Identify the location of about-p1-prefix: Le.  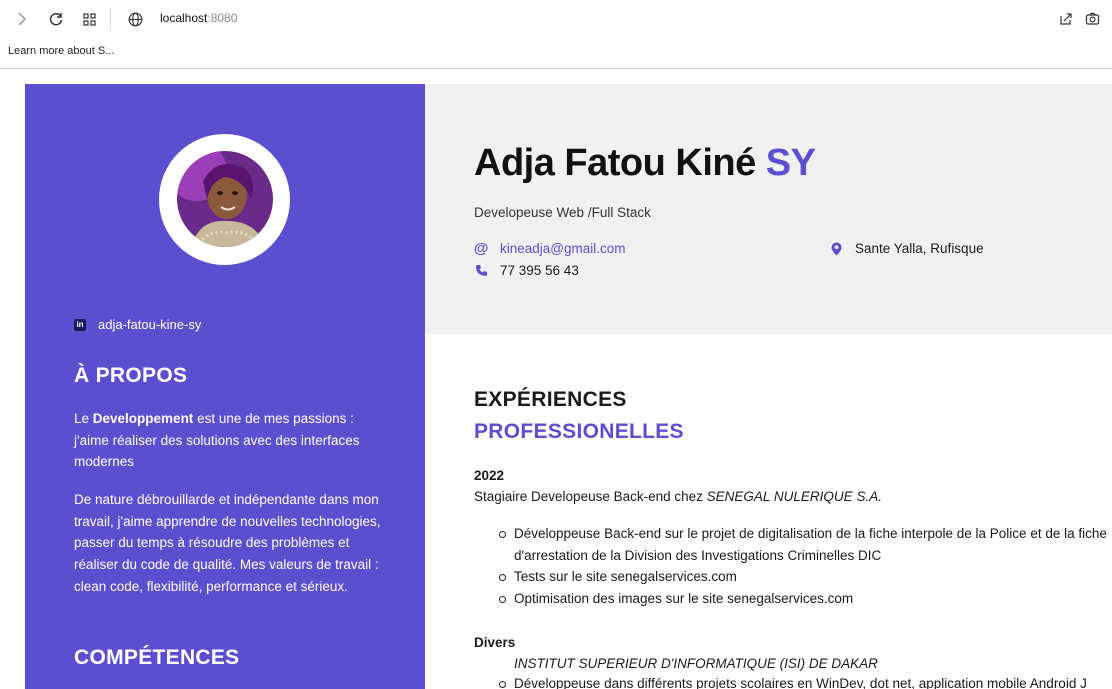
(83, 418).